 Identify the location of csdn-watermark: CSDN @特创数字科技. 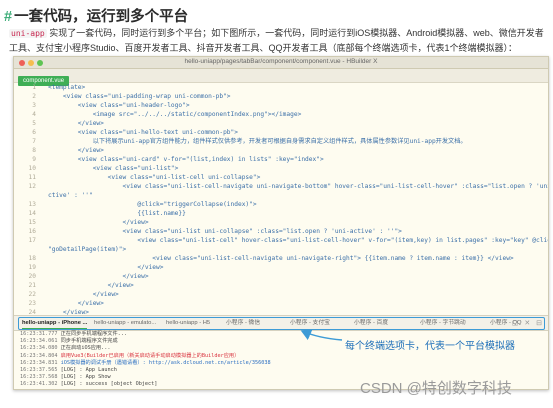
(436, 388).